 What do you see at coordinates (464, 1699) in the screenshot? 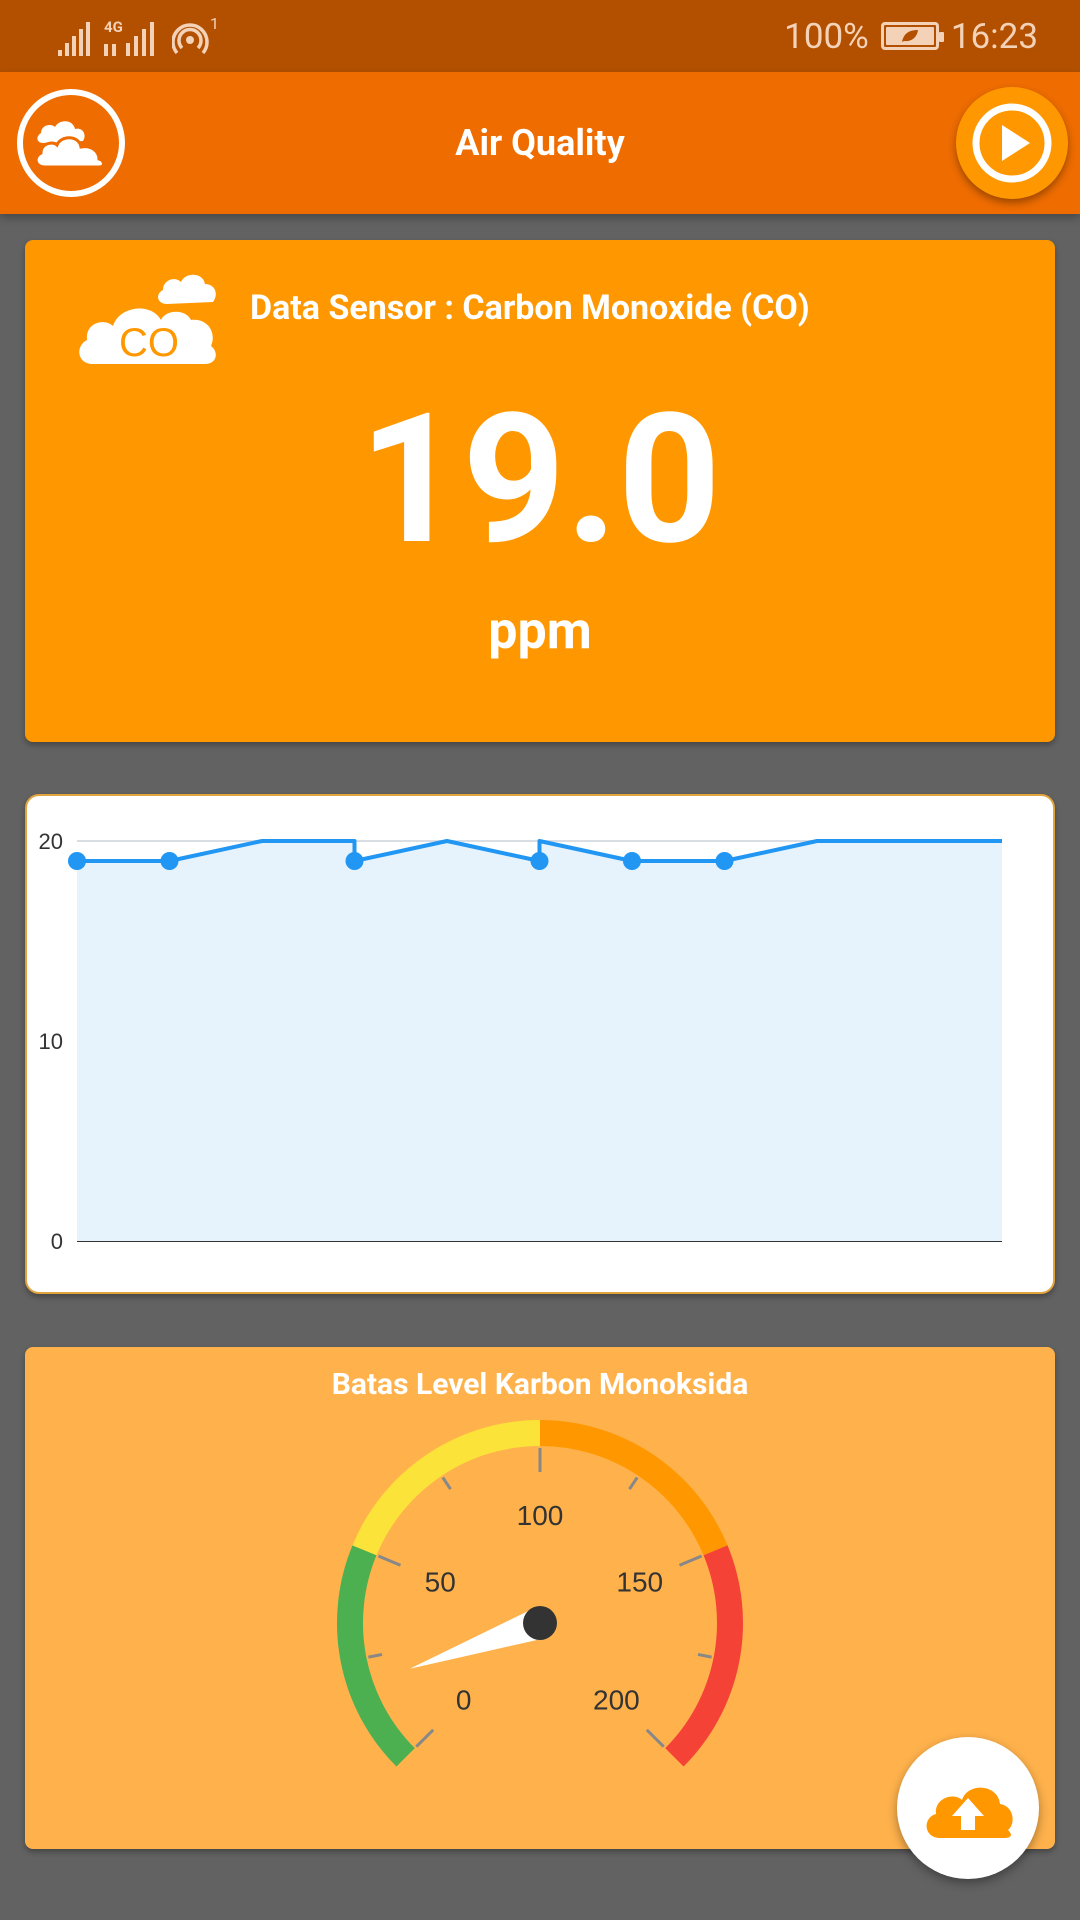
I see `gauge-tick-label: 0` at bounding box center [464, 1699].